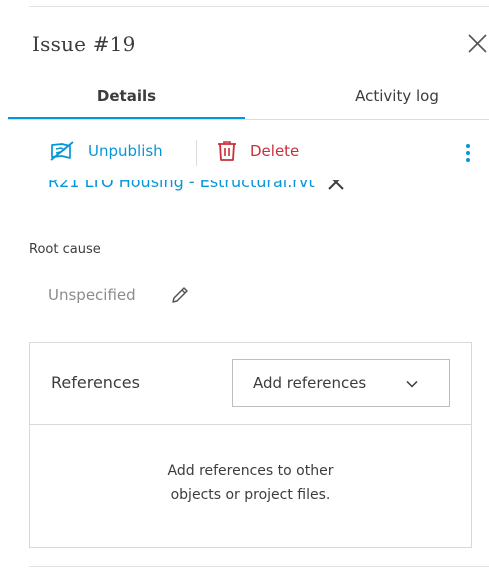 The image size is (489, 571). Describe the element at coordinates (62, 151) in the screenshot. I see `unpublish-icon` at that location.